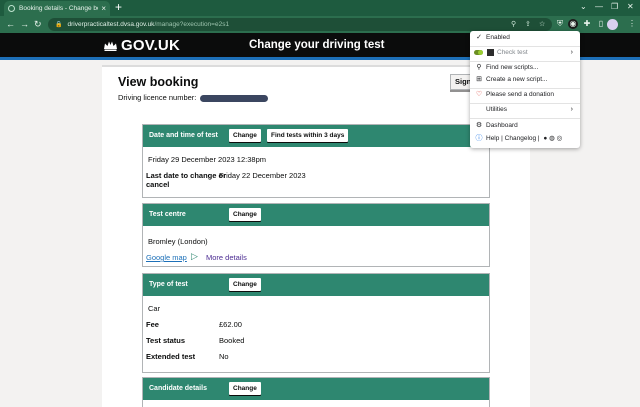  What do you see at coordinates (599, 6) in the screenshot?
I see `minimize-icon: —` at bounding box center [599, 6].